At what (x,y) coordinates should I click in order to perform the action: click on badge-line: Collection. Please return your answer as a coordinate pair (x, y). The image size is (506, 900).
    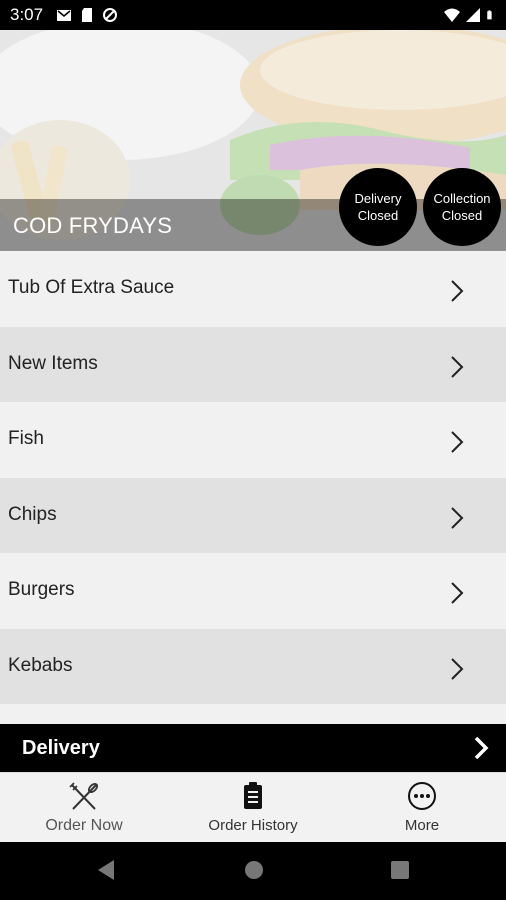
    Looking at the image, I should click on (462, 198).